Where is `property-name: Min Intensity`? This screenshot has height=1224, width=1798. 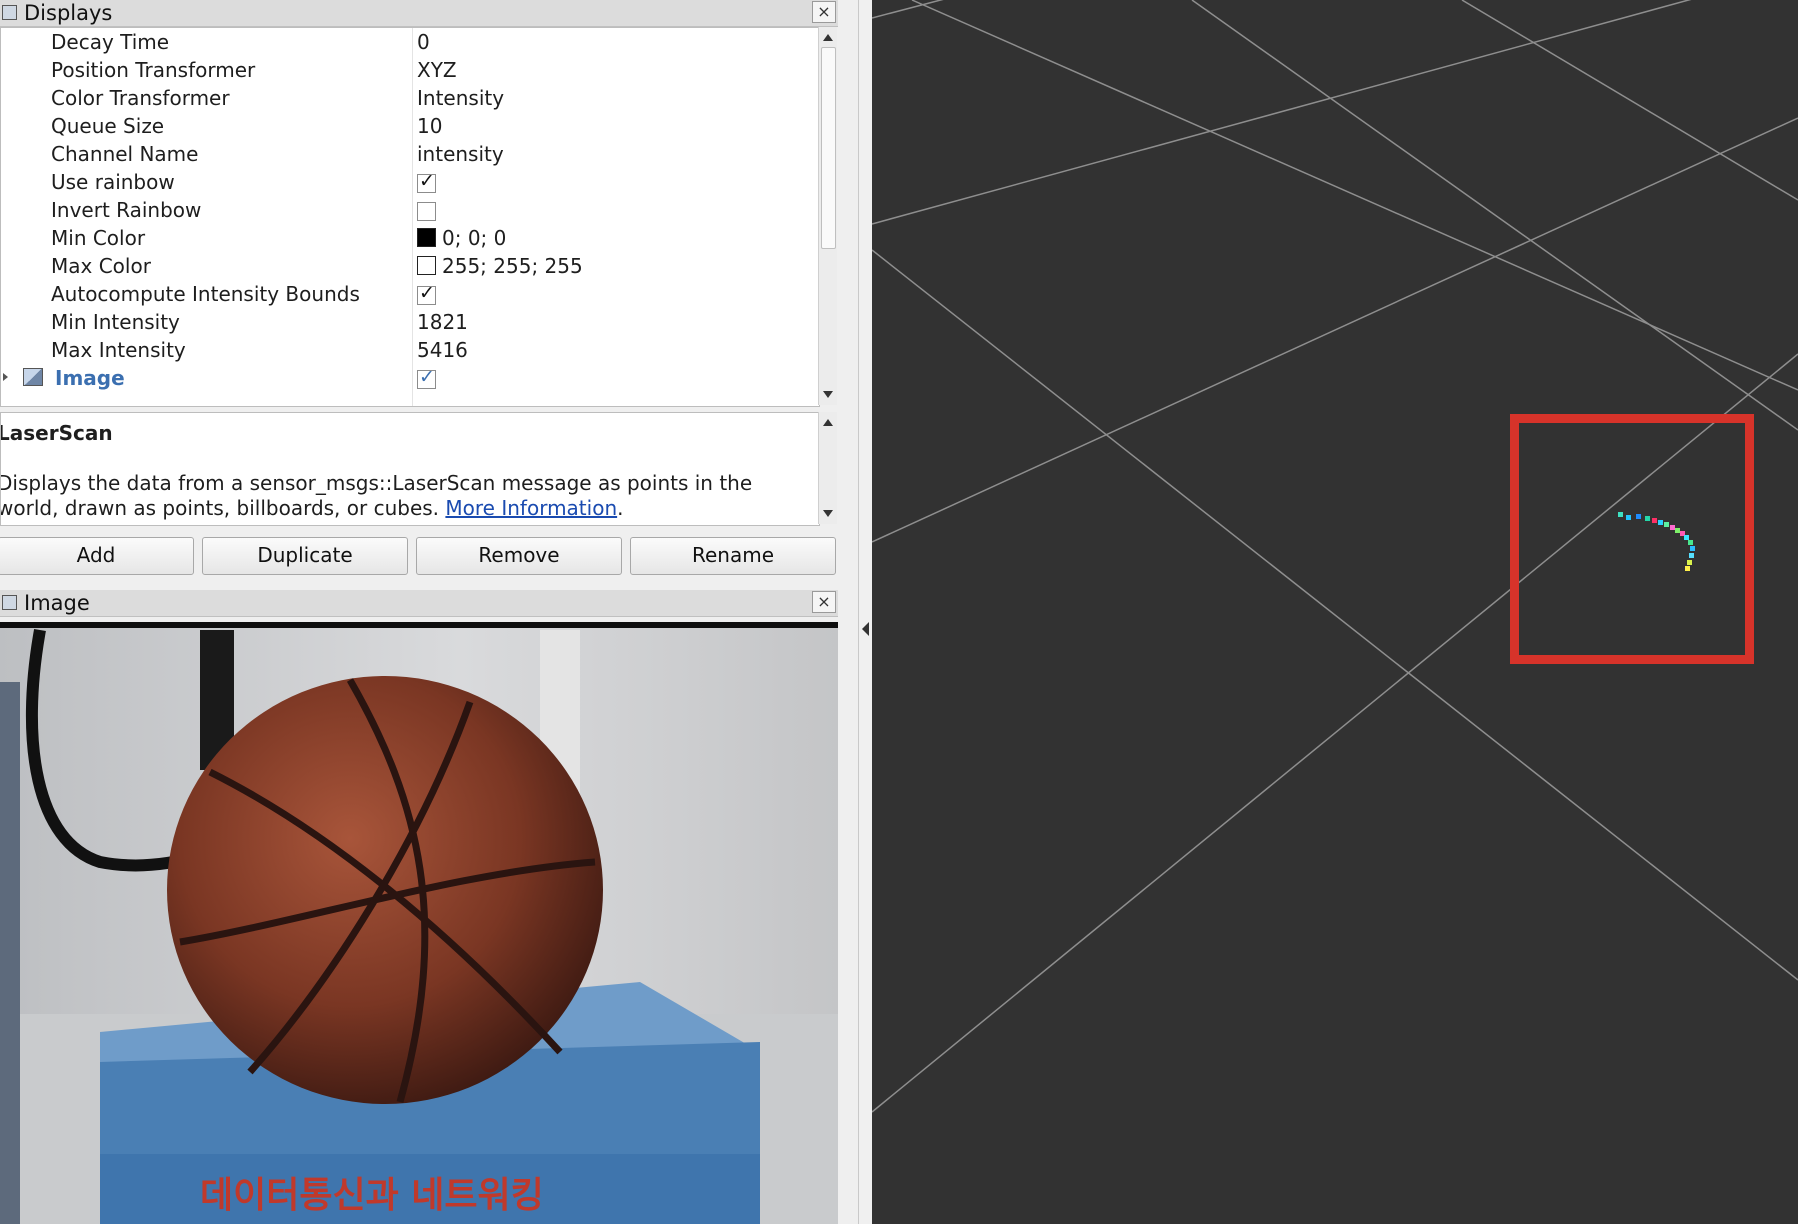
property-name: Min Intensity is located at coordinates (115, 322).